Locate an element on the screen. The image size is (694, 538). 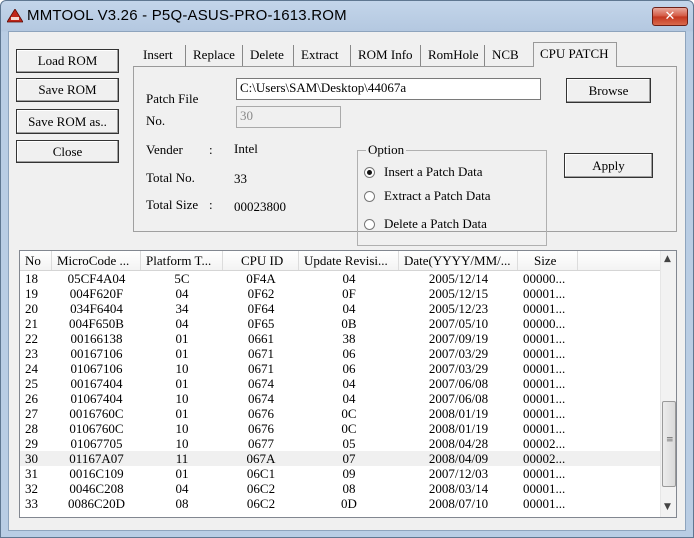
radio-delete-patch: Delete a Patch Data is located at coordinates (453, 225).